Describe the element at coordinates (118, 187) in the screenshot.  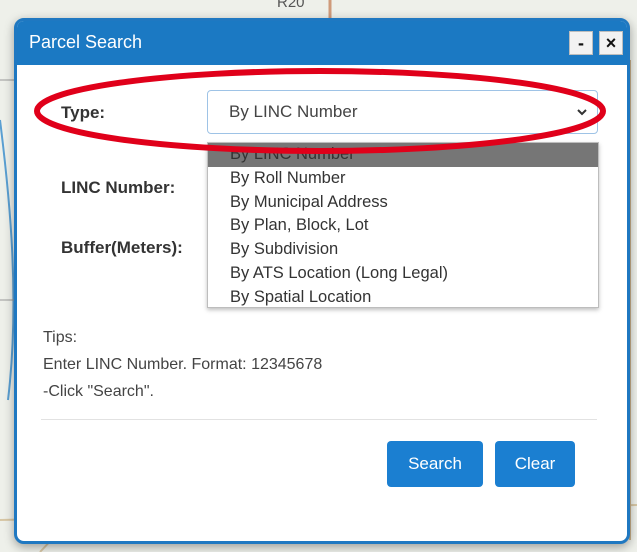
I see `linc-number-label: LINC Number:` at that location.